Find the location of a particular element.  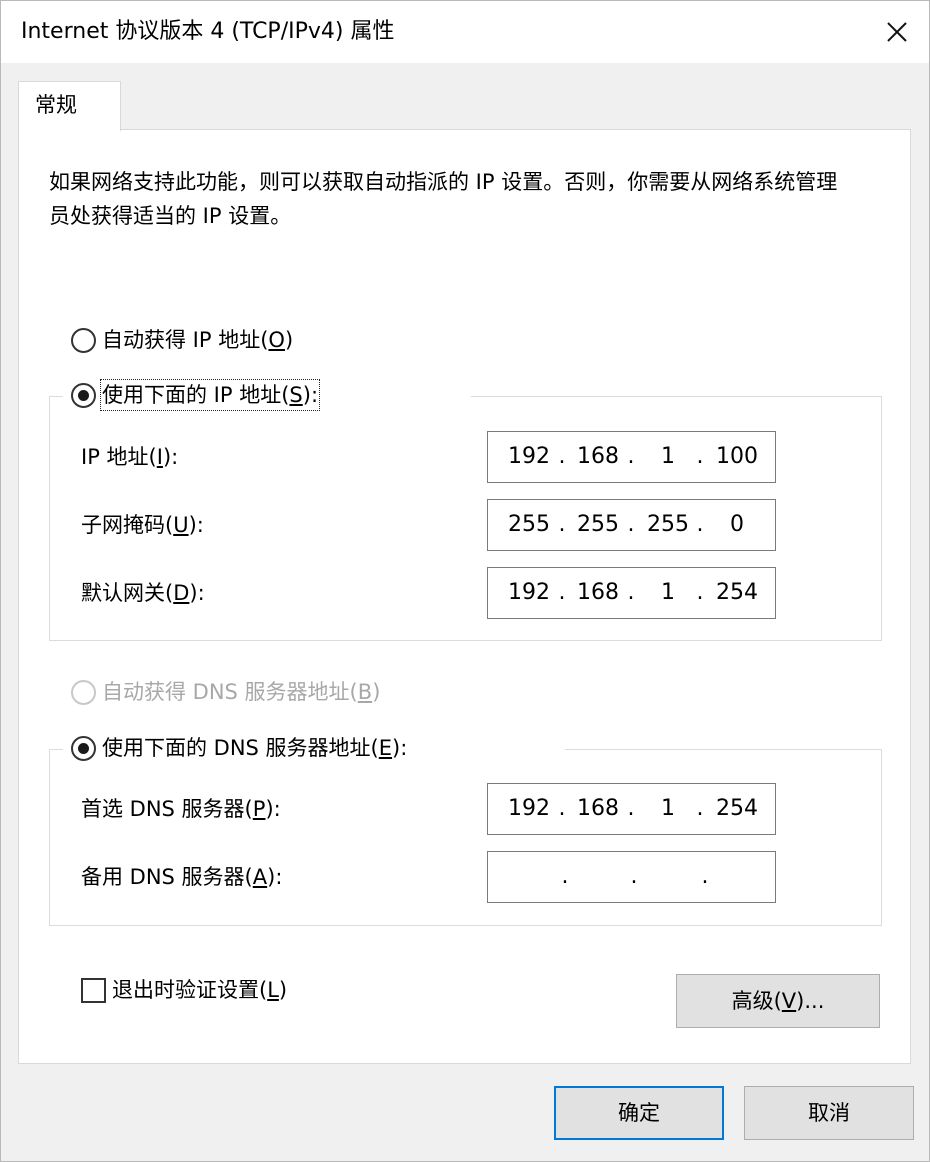

tab-general: 常规 is located at coordinates (69, 106).